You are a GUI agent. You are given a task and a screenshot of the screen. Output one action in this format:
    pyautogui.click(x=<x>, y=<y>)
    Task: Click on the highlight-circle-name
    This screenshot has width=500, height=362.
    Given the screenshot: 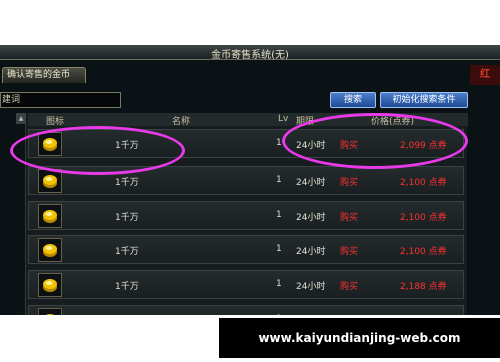 What is the action you would take?
    pyautogui.click(x=97, y=150)
    